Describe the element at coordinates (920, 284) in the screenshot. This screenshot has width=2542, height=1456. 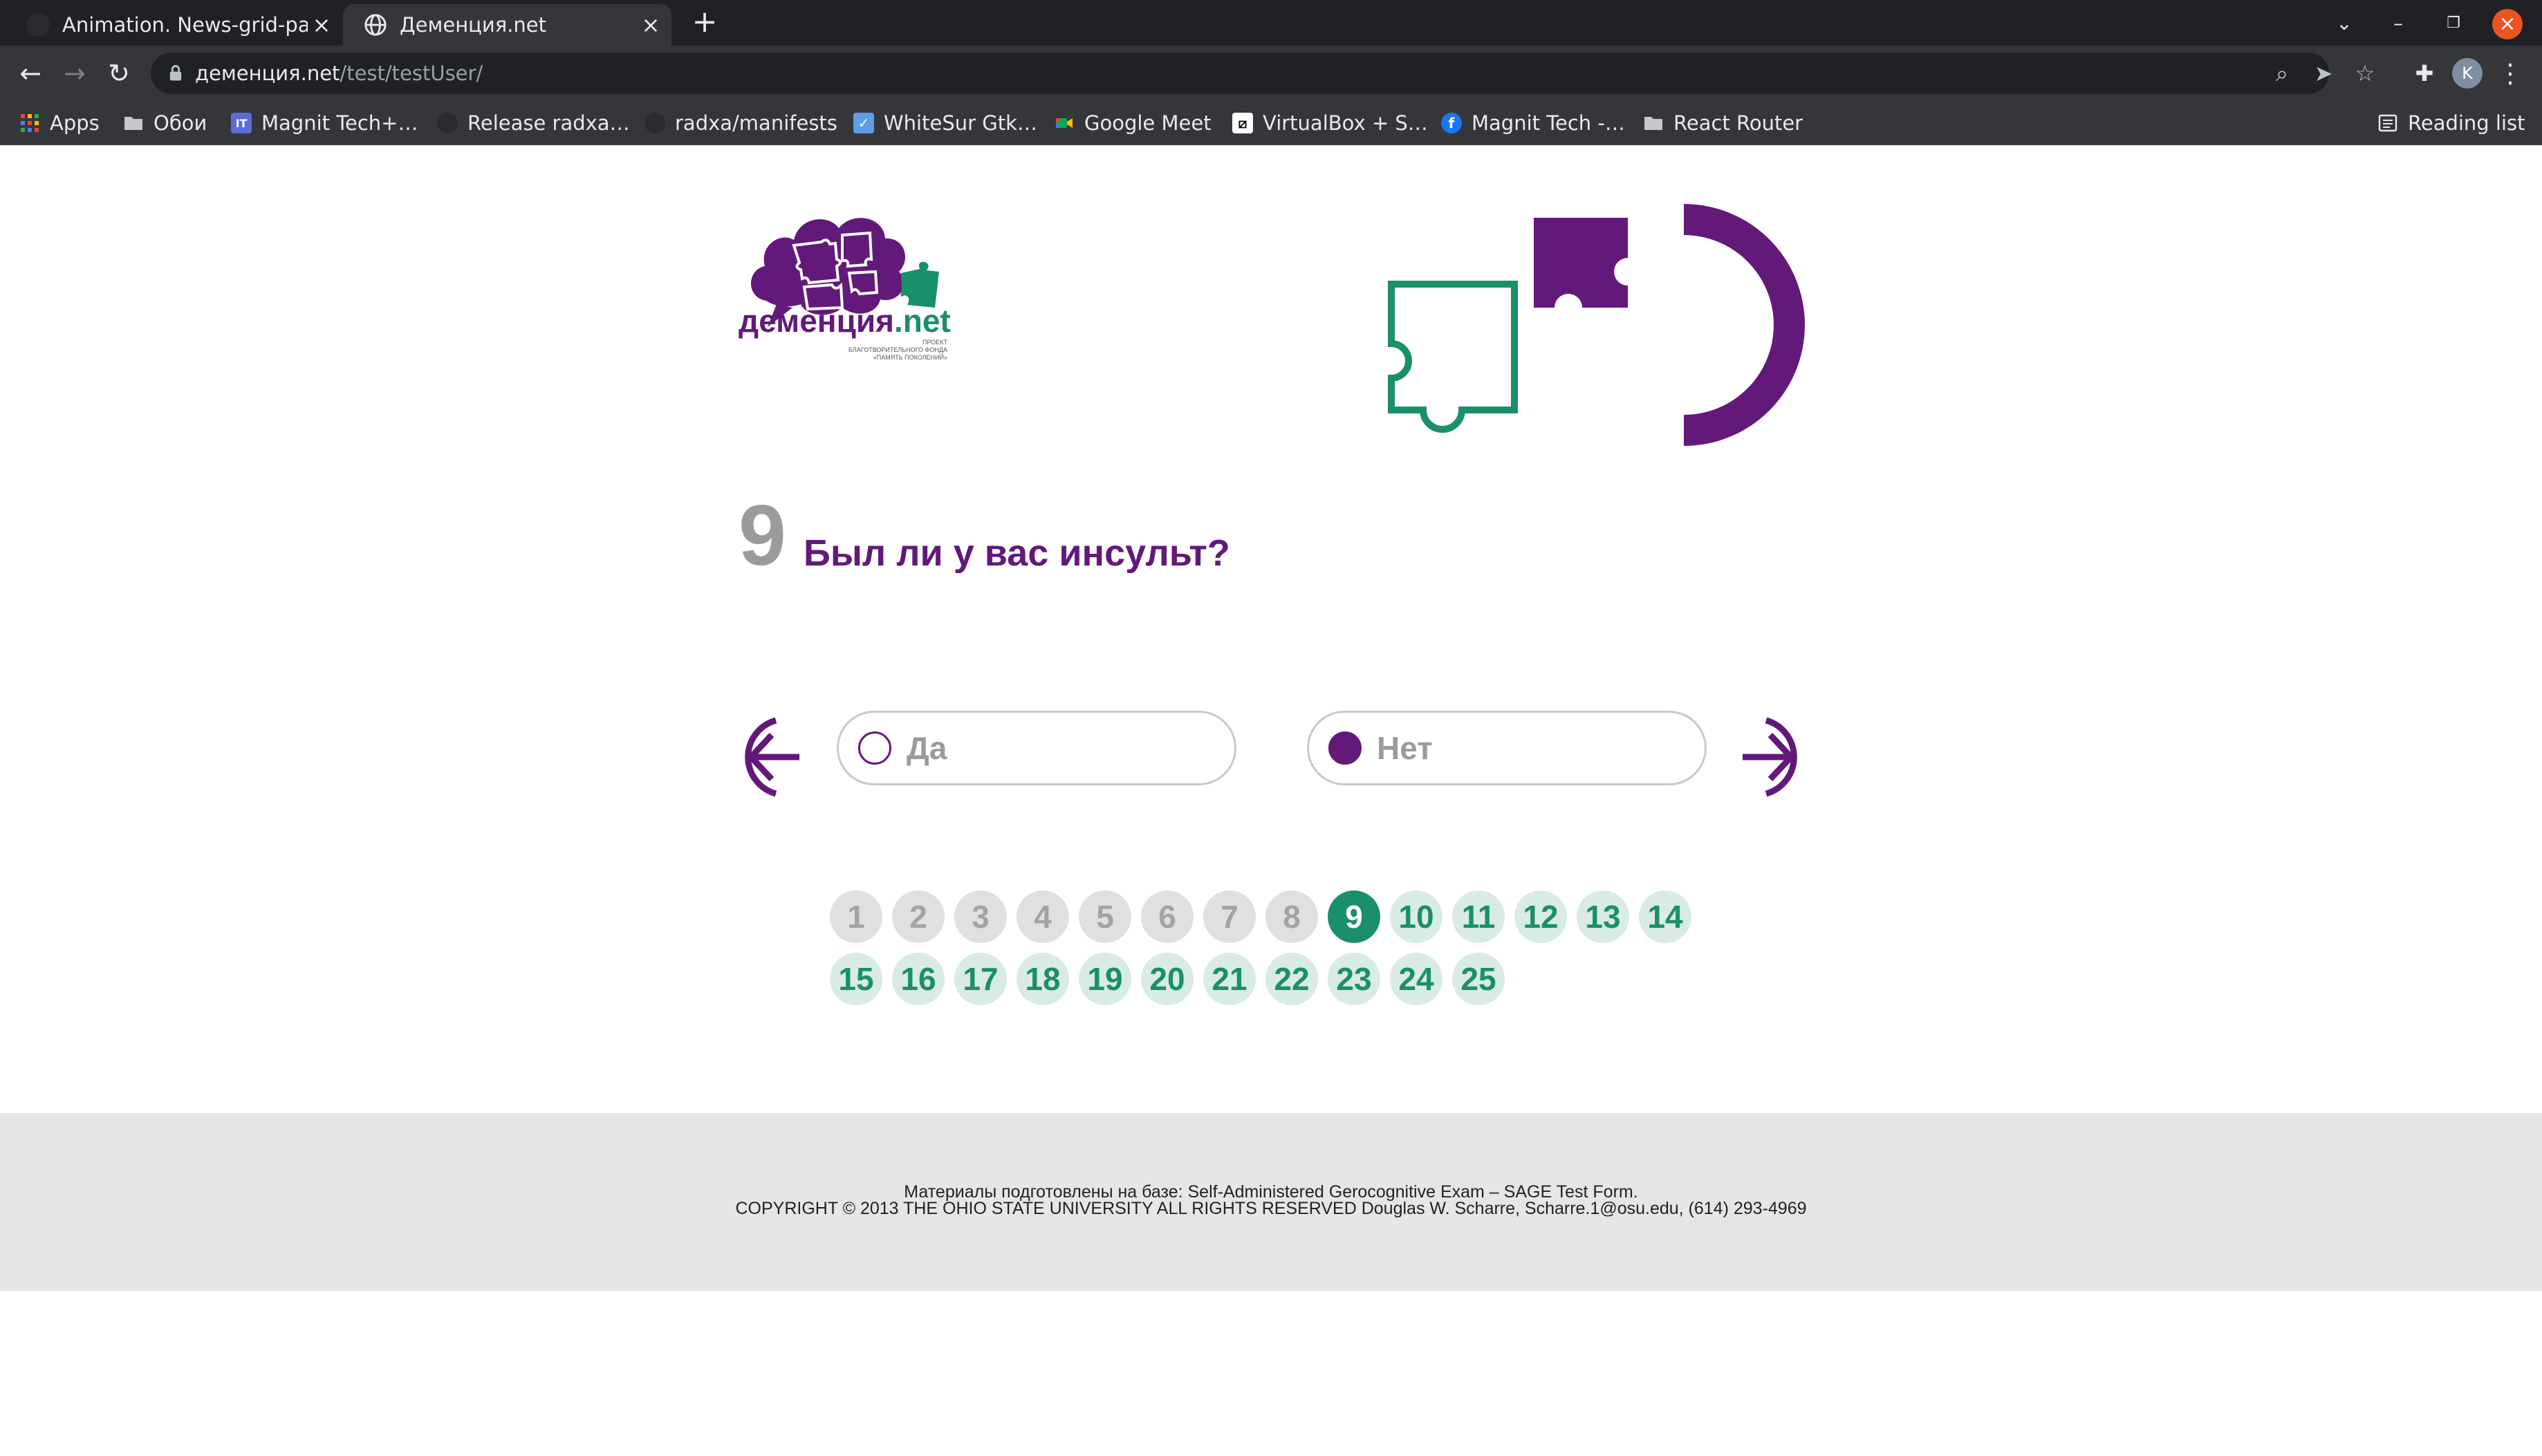
I see `green-puzzle-piece-icon` at that location.